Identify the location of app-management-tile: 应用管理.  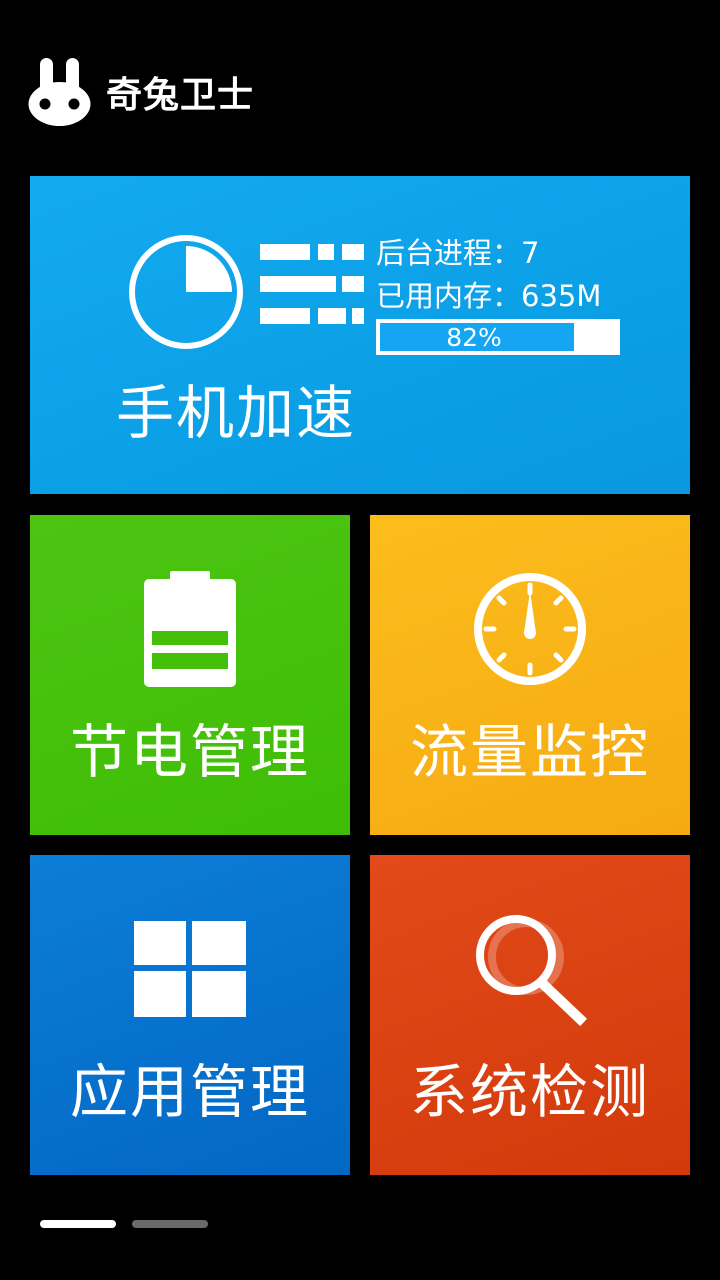
(190, 1015).